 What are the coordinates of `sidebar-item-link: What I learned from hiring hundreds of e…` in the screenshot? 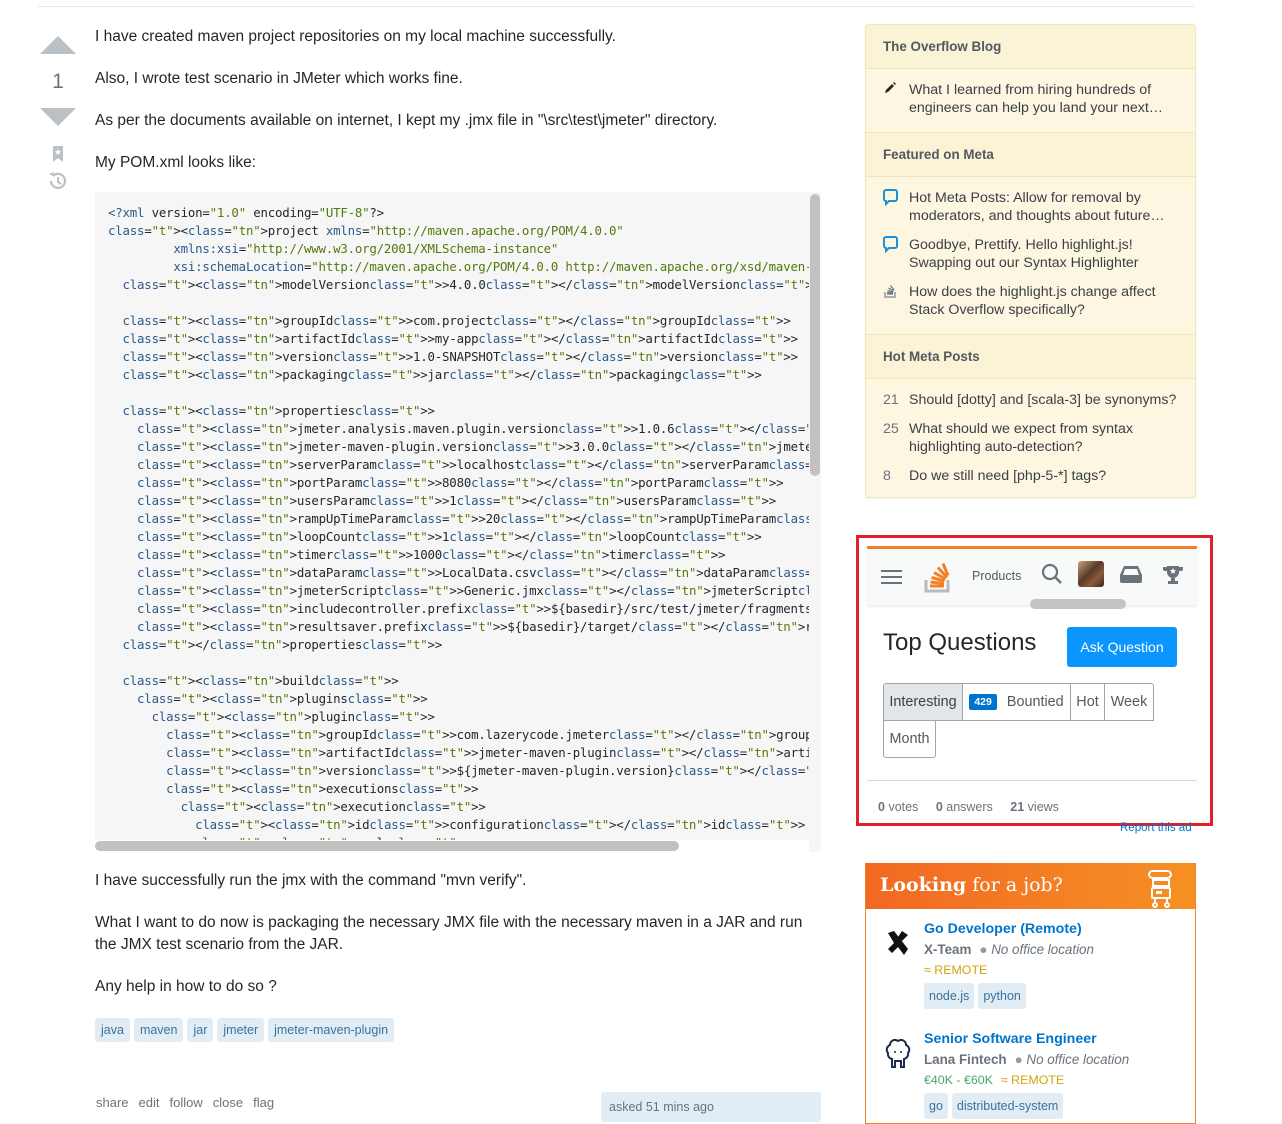 It's located at (1043, 99).